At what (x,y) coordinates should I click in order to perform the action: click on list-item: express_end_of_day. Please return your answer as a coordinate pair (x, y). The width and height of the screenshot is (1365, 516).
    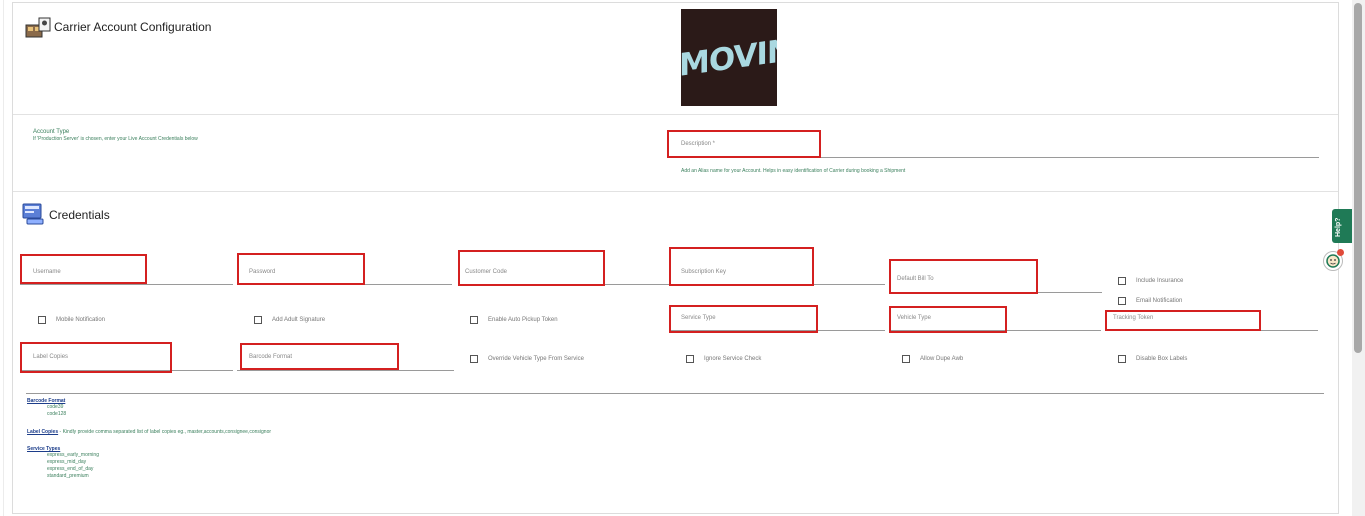
    Looking at the image, I should click on (70, 469).